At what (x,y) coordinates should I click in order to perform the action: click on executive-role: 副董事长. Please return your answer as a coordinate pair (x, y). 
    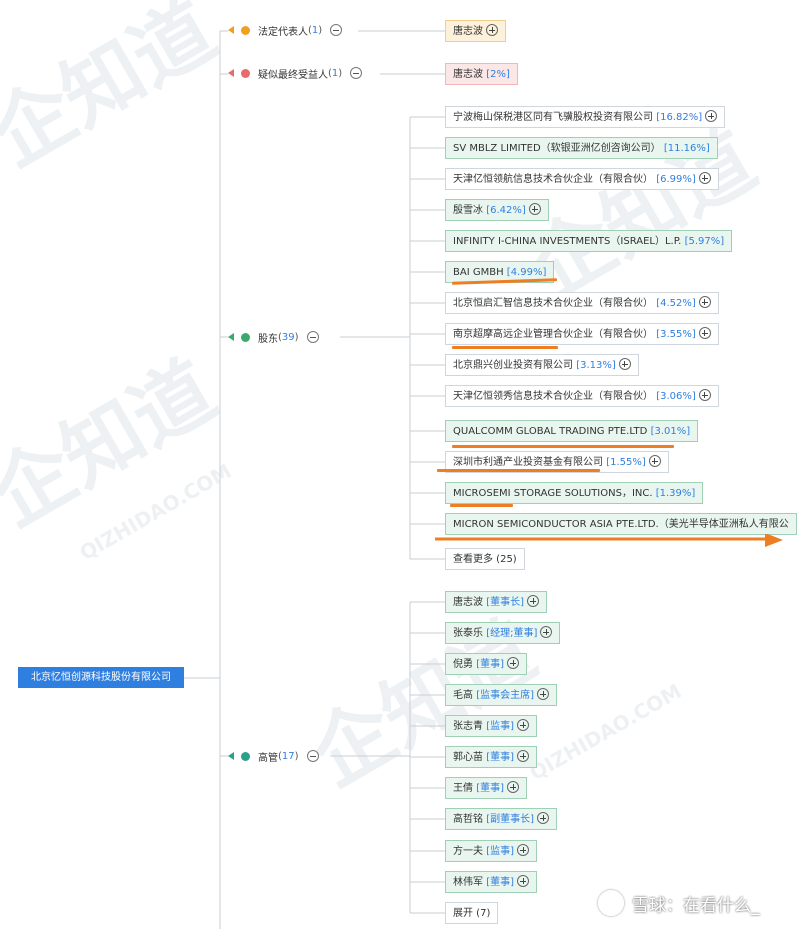
    Looking at the image, I should click on (510, 819).